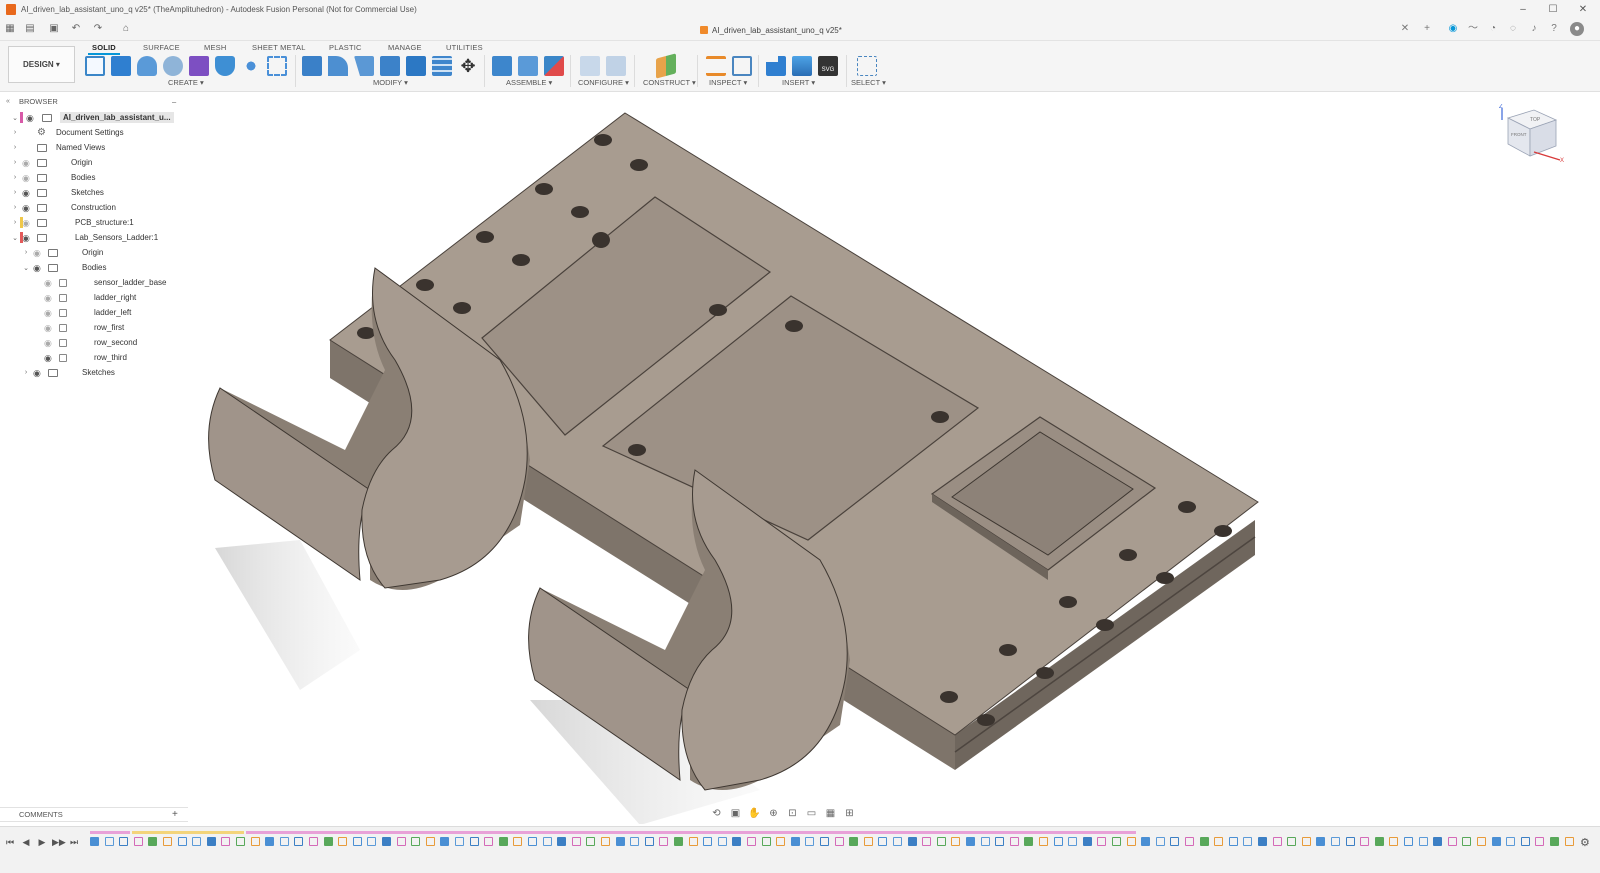 The width and height of the screenshot is (1600, 873). Describe the element at coordinates (175, 814) in the screenshot. I see `add-comment-button: +` at that location.